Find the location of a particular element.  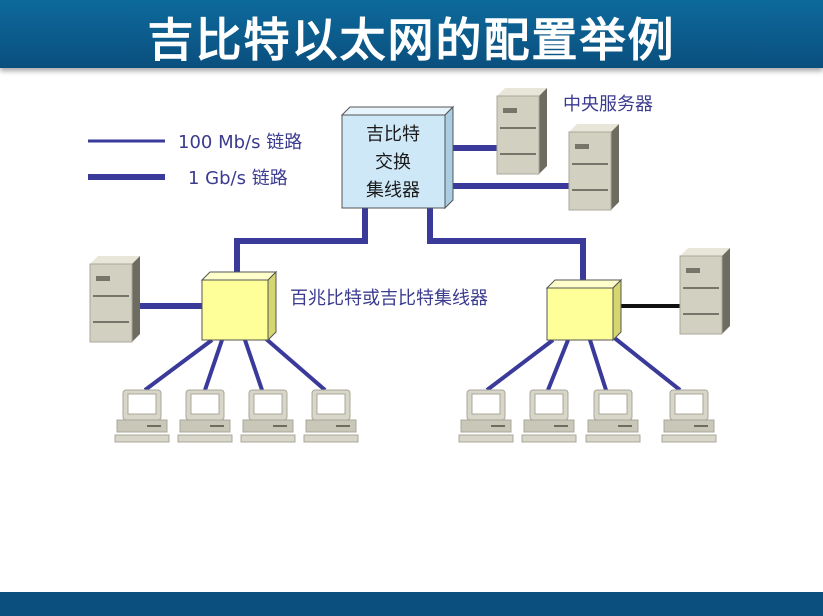

gigabit-switch: 吉比特 交换 集线器 is located at coordinates (397, 157).